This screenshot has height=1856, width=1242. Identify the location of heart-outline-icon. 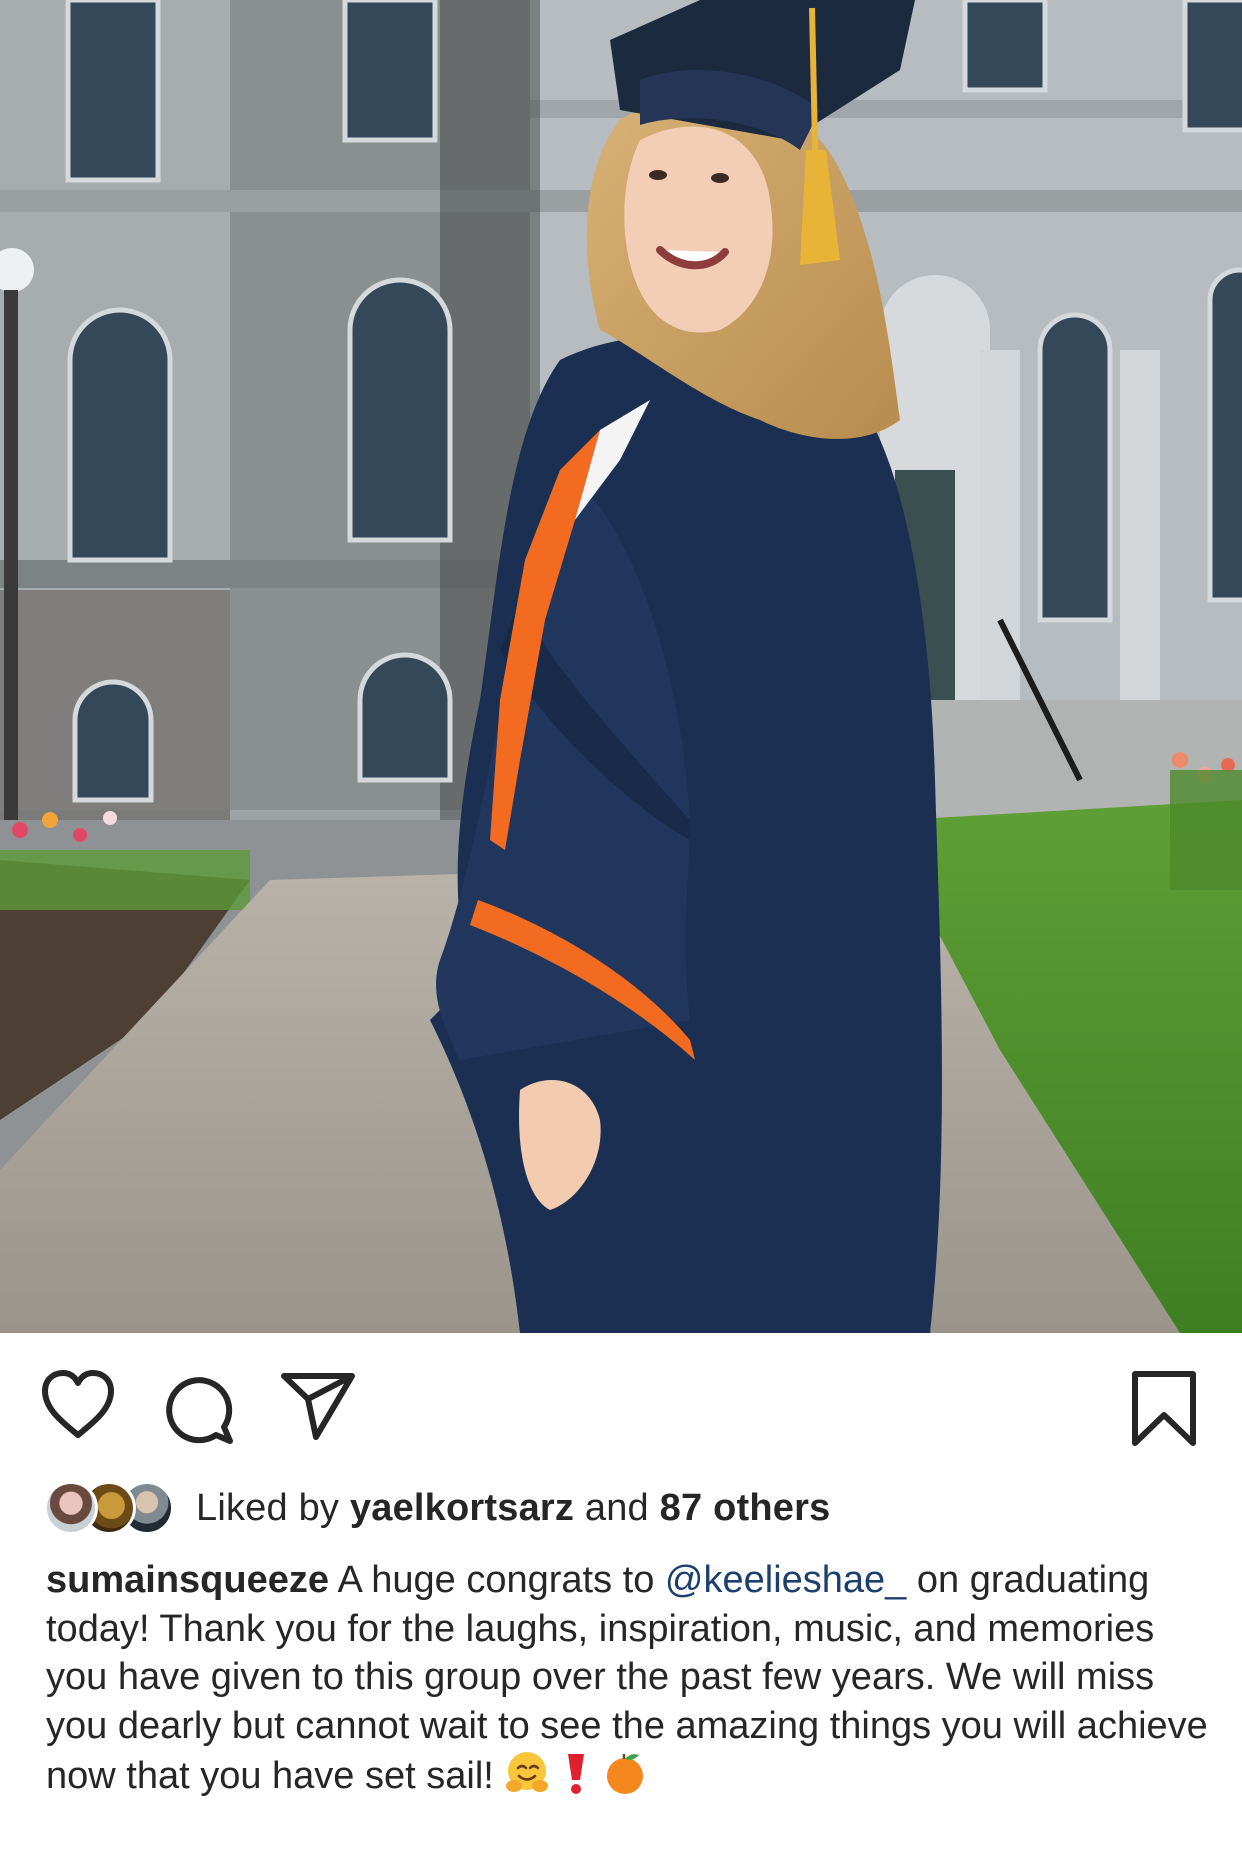
(78, 1404).